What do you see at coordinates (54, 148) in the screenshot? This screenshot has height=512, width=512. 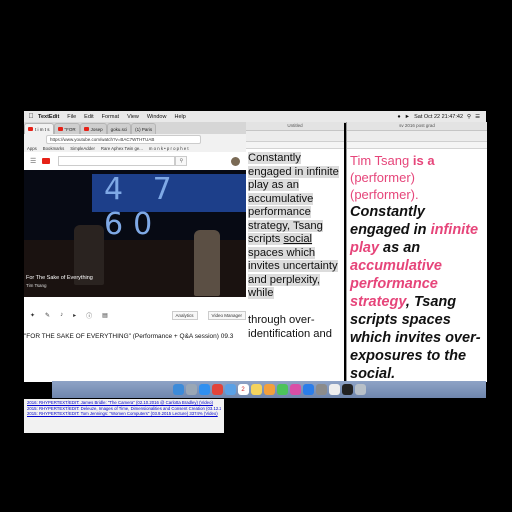 I see `bookmark-item: Bookmarks` at bounding box center [54, 148].